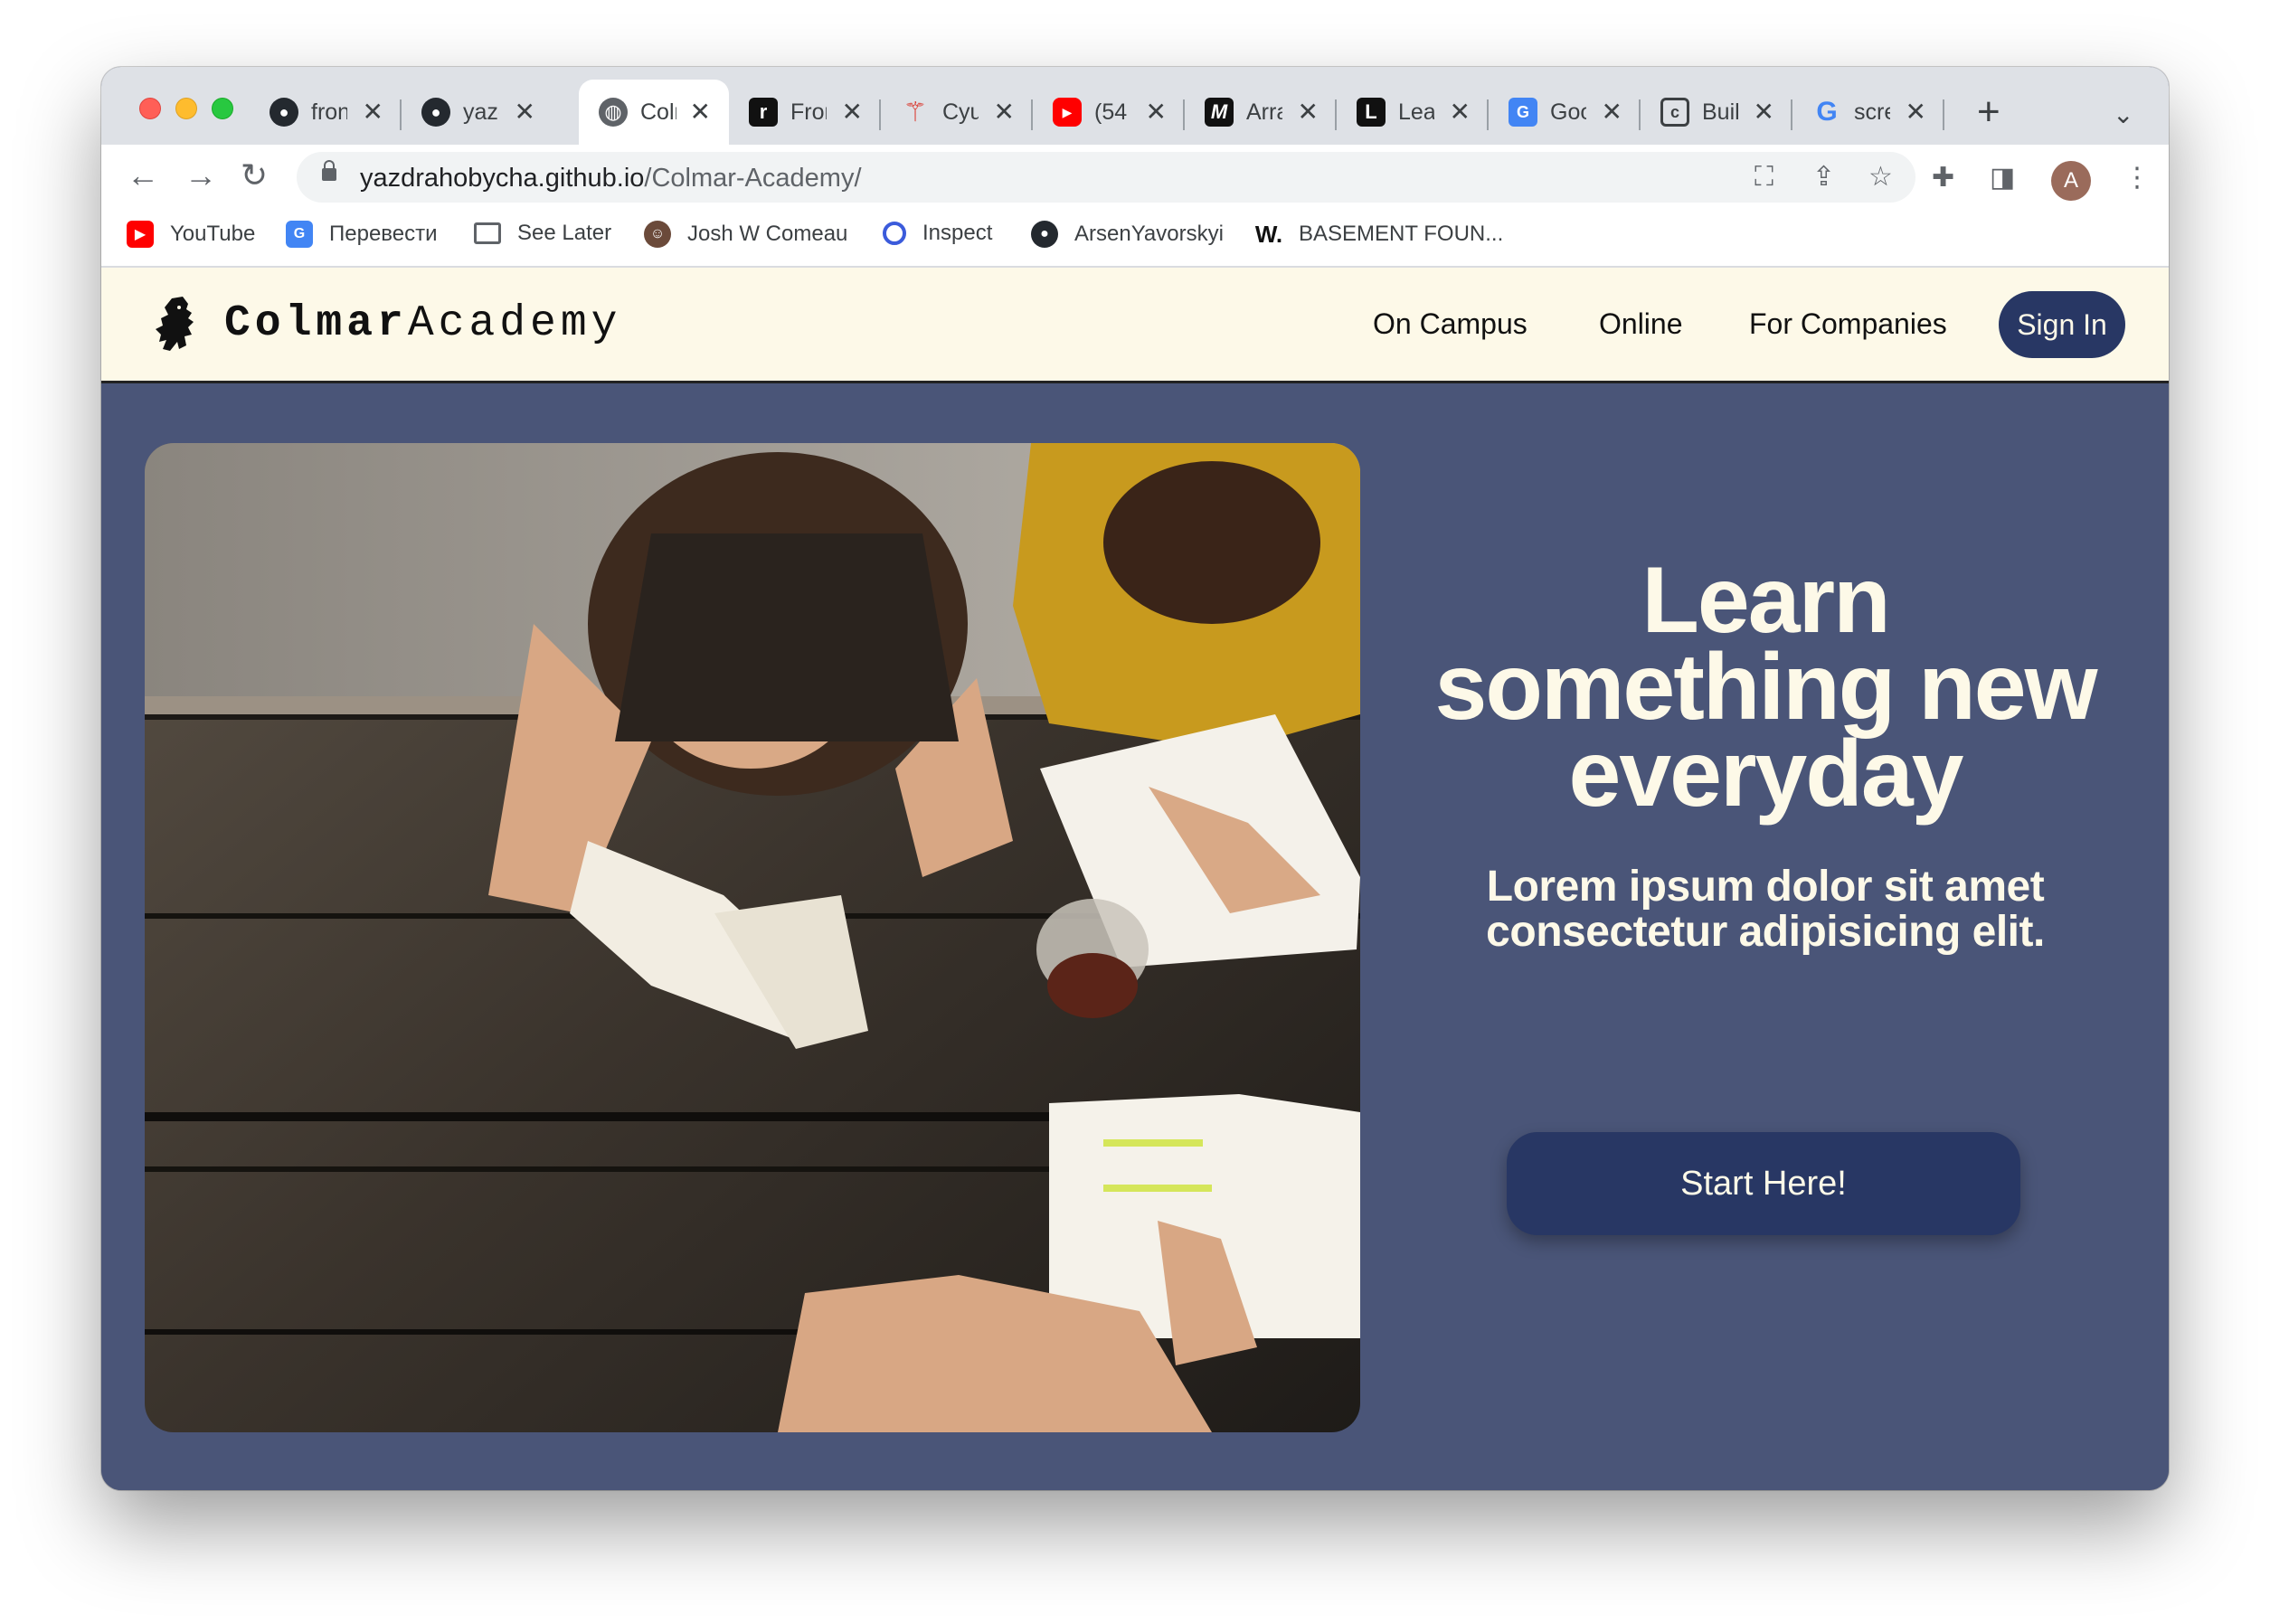 This screenshot has height=1624, width=2270. What do you see at coordinates (1450, 324) in the screenshot?
I see `nav-on-campus: On Campus` at bounding box center [1450, 324].